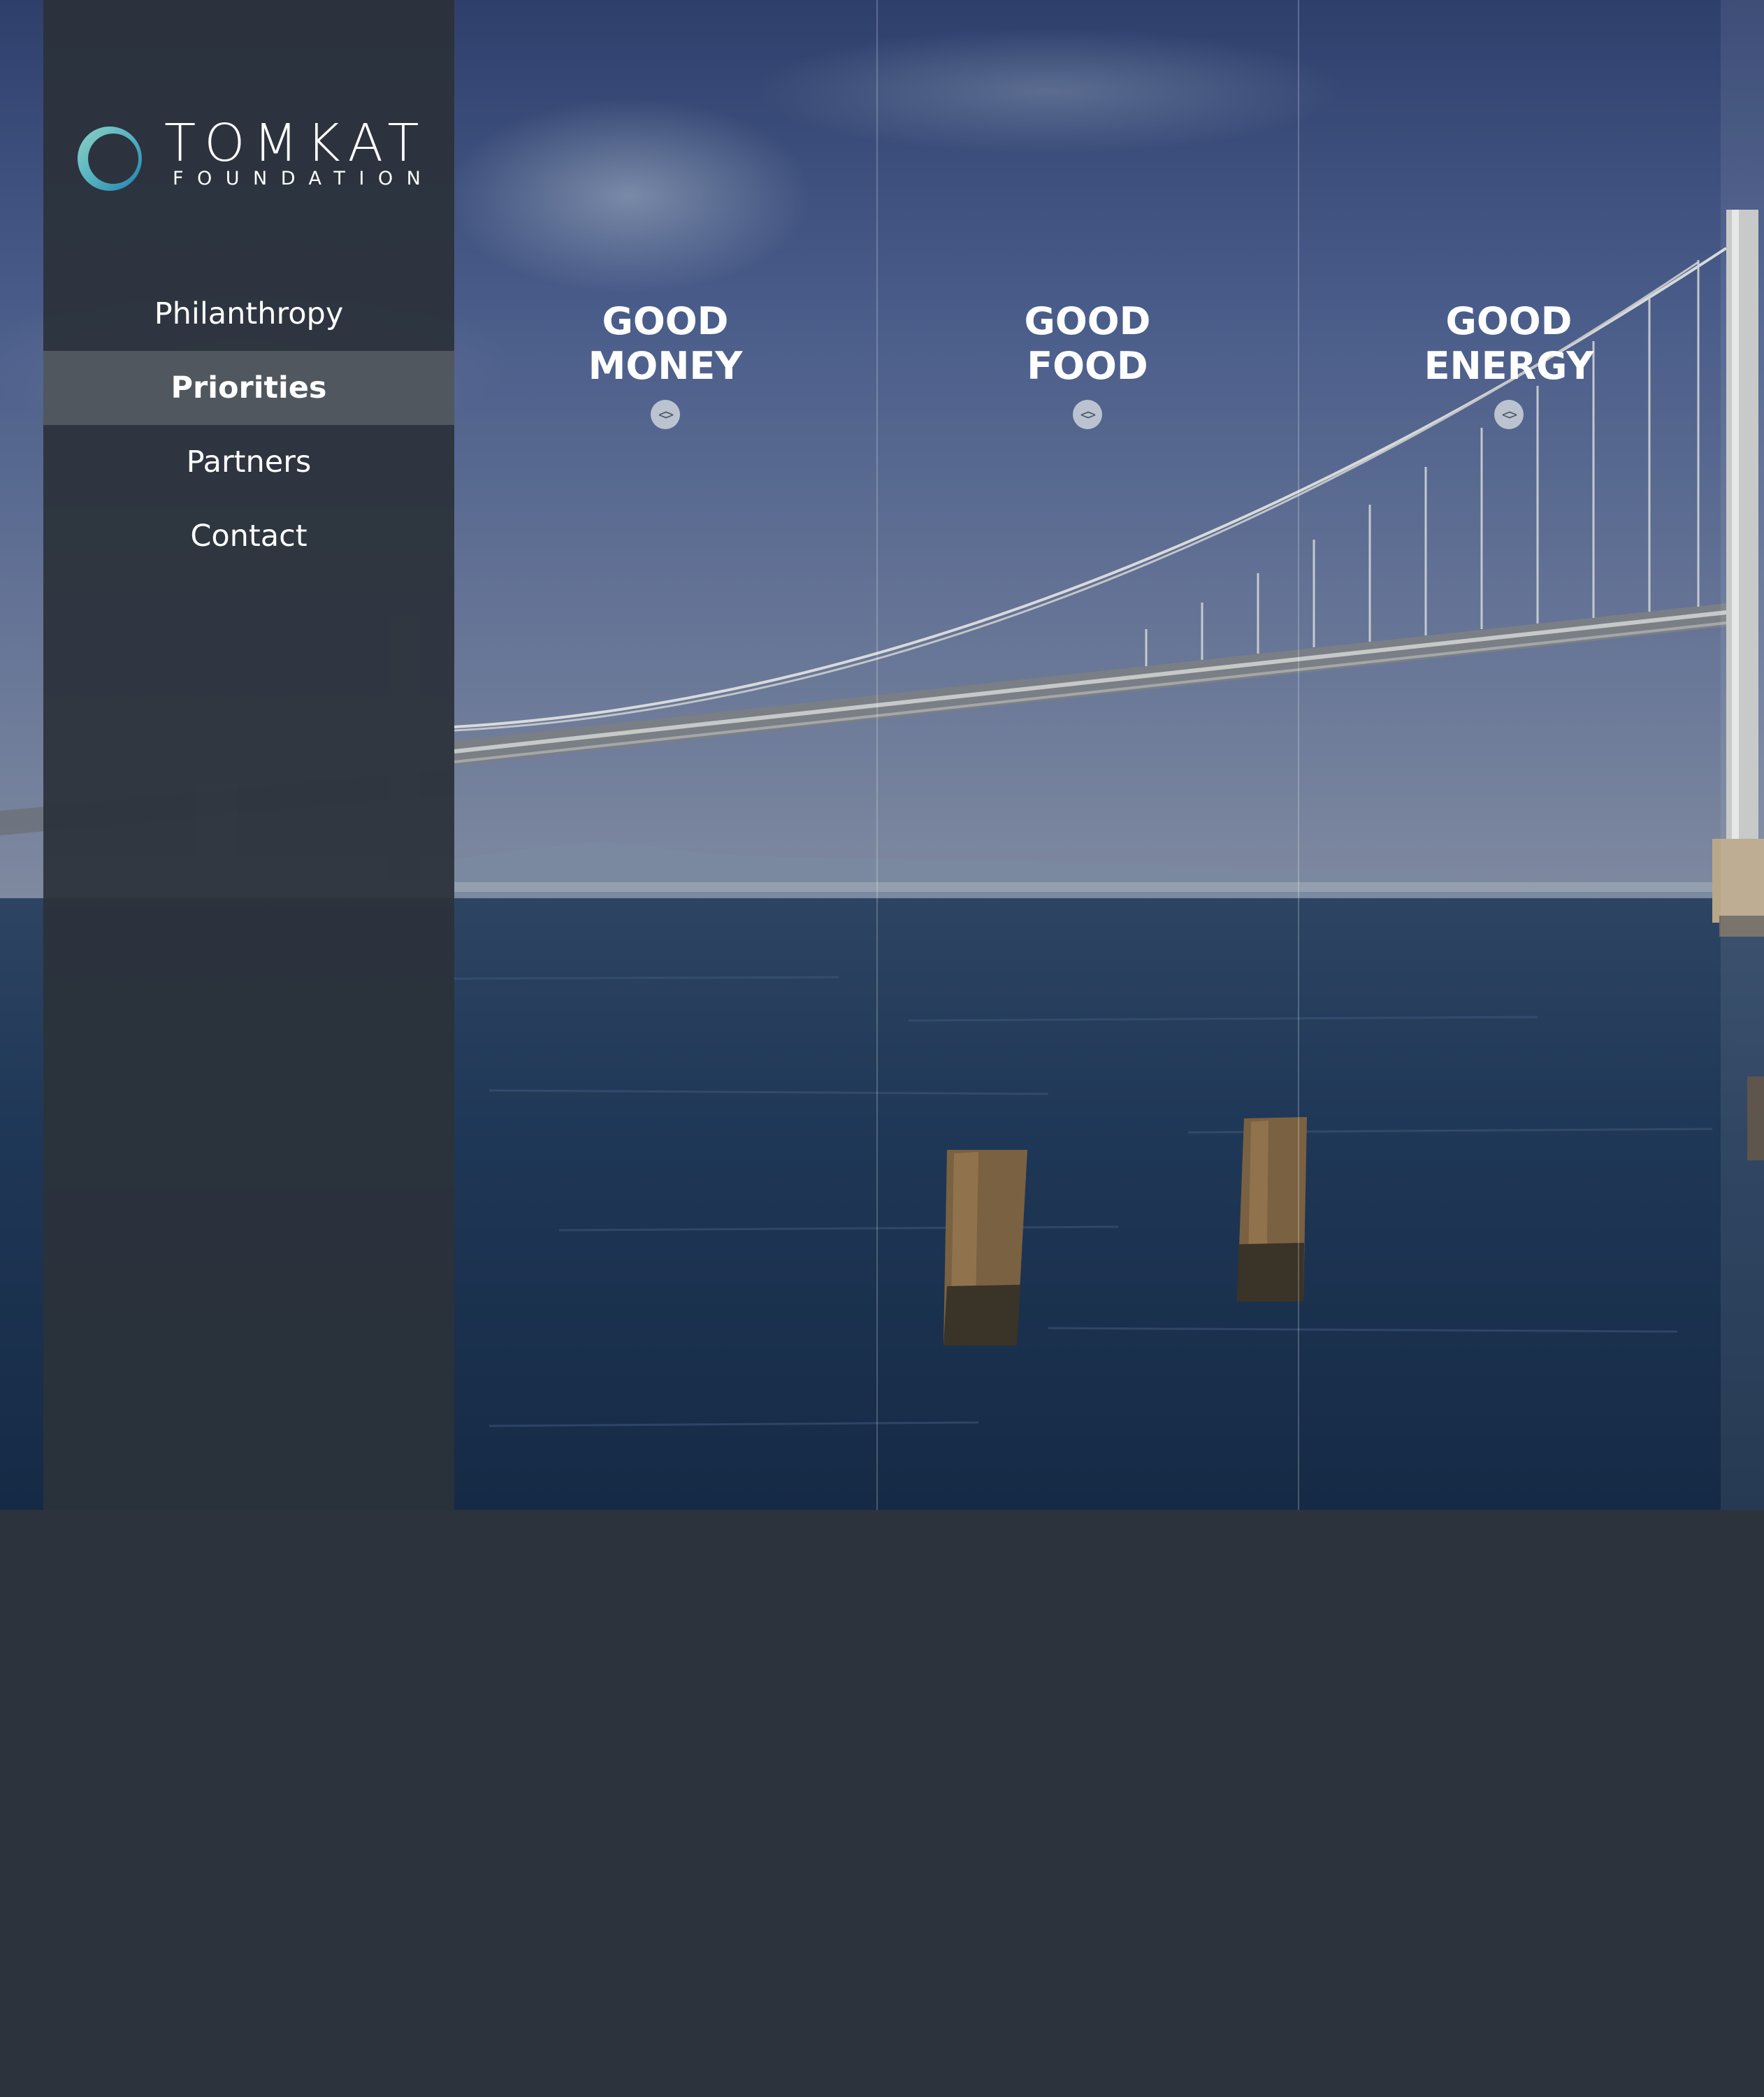 The image size is (1764, 2097). Describe the element at coordinates (304, 178) in the screenshot. I see `brand-subtitle: FOUNDATION` at that location.